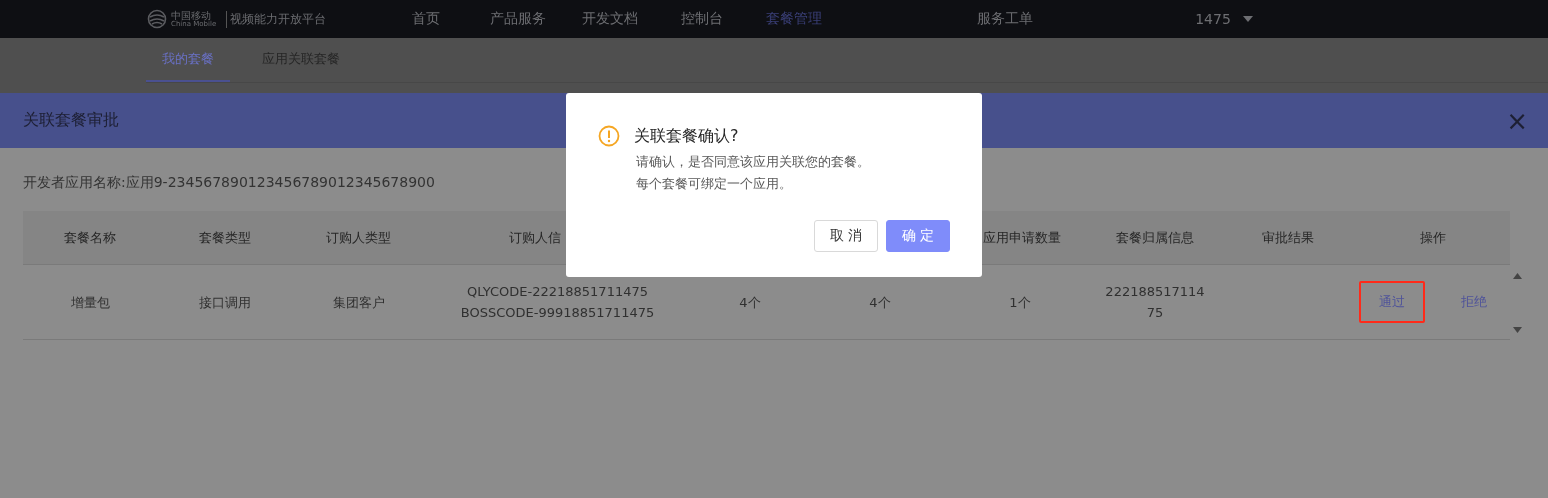 The height and width of the screenshot is (498, 1548). I want to click on confirm-button: 确 定, so click(918, 236).